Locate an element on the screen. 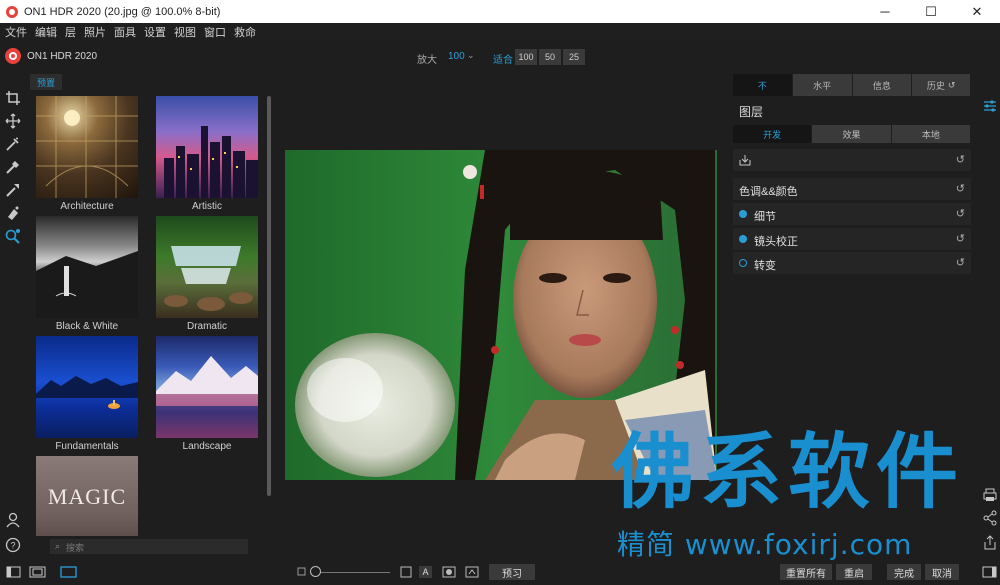 Image resolution: width=1000 pixels, height=585 pixels. preset-fundamentals: Fundamentals is located at coordinates (87, 394).